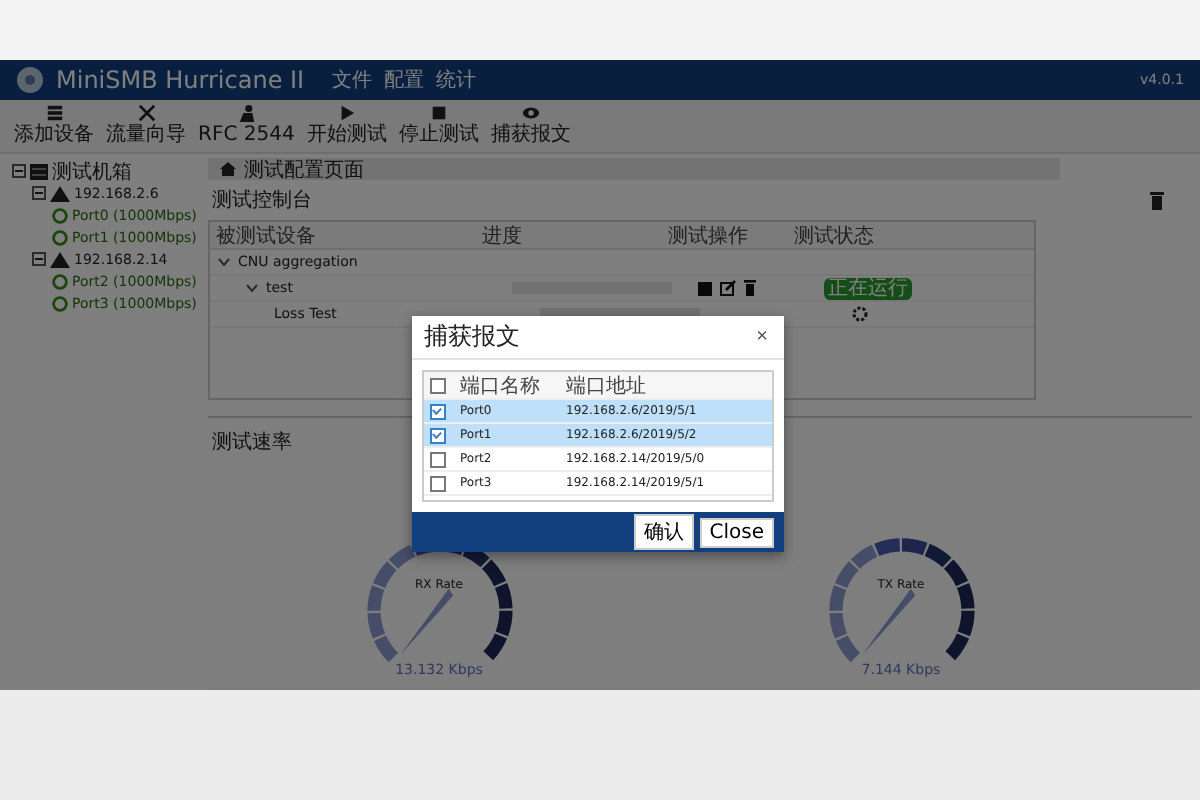 Image resolution: width=1200 pixels, height=800 pixels. Describe the element at coordinates (606, 386) in the screenshot. I see `column-header: 端口地址` at that location.